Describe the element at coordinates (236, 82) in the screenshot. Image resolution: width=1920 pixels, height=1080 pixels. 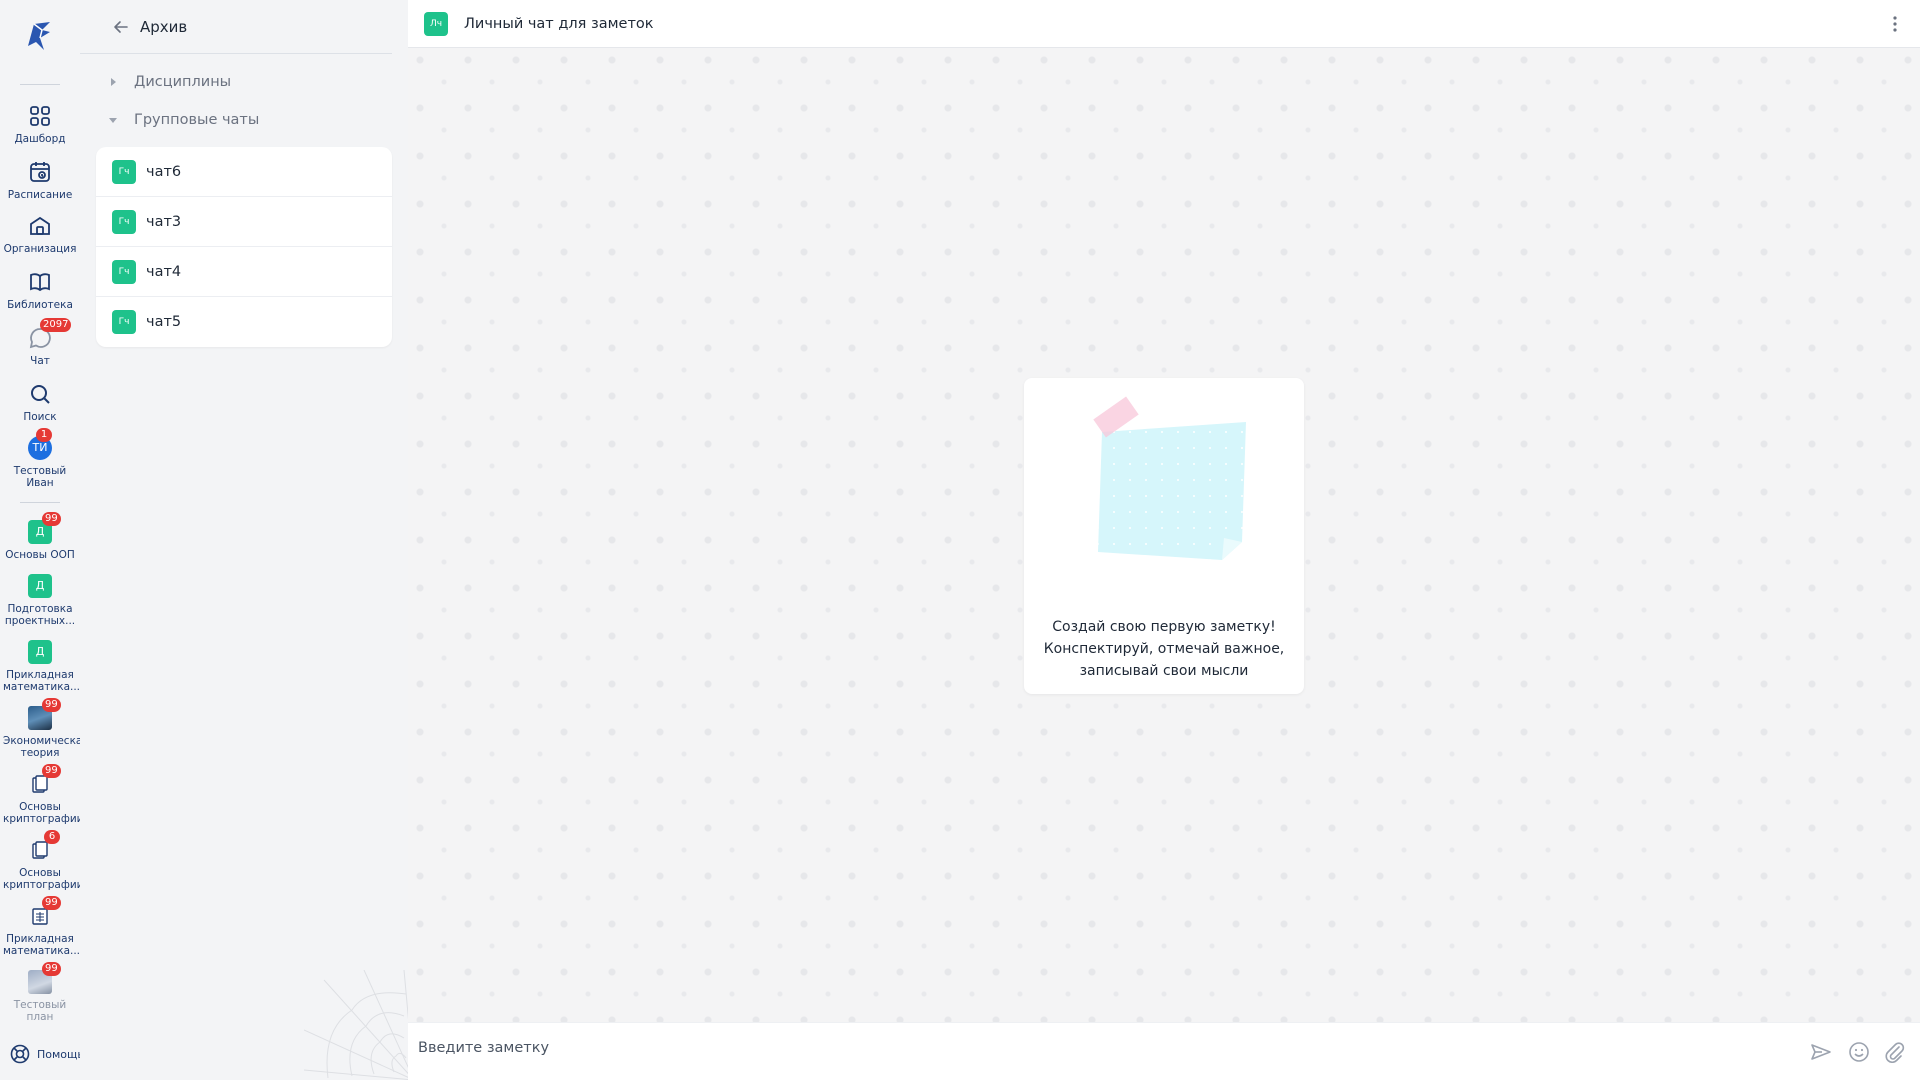
I see `section-disciplines: Дисциплины` at that location.